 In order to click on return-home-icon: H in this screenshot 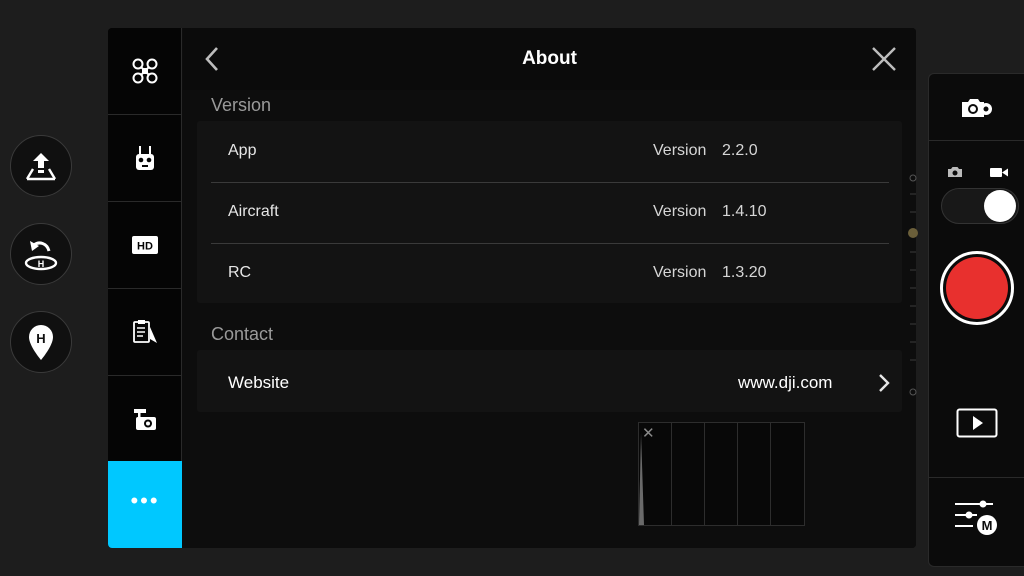, I will do `click(41, 256)`.